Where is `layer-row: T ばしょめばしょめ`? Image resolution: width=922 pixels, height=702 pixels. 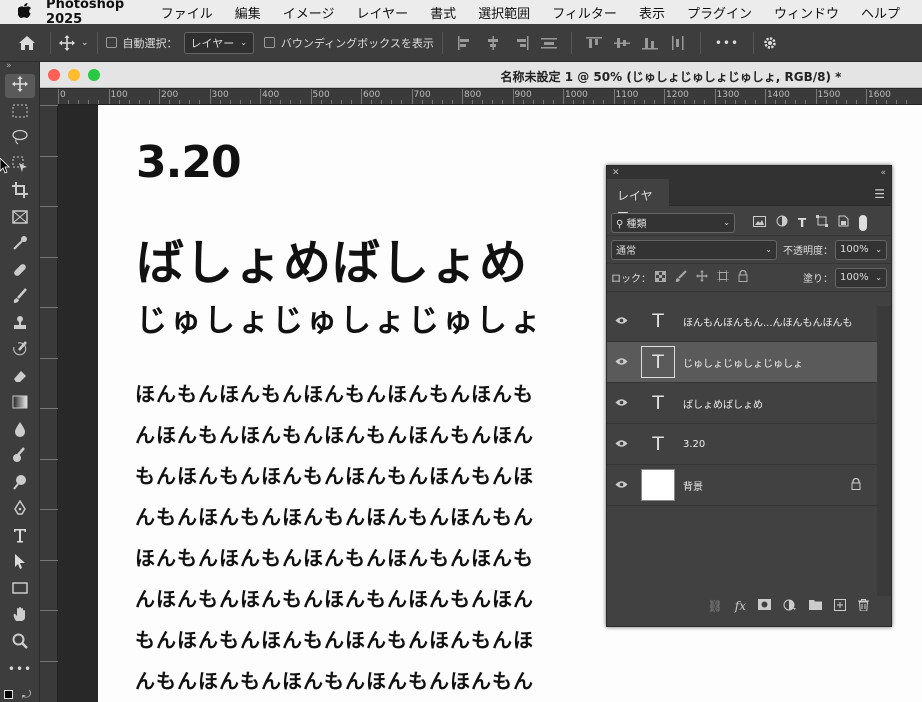
layer-row: T ばしょめばしょめ is located at coordinates (742, 403).